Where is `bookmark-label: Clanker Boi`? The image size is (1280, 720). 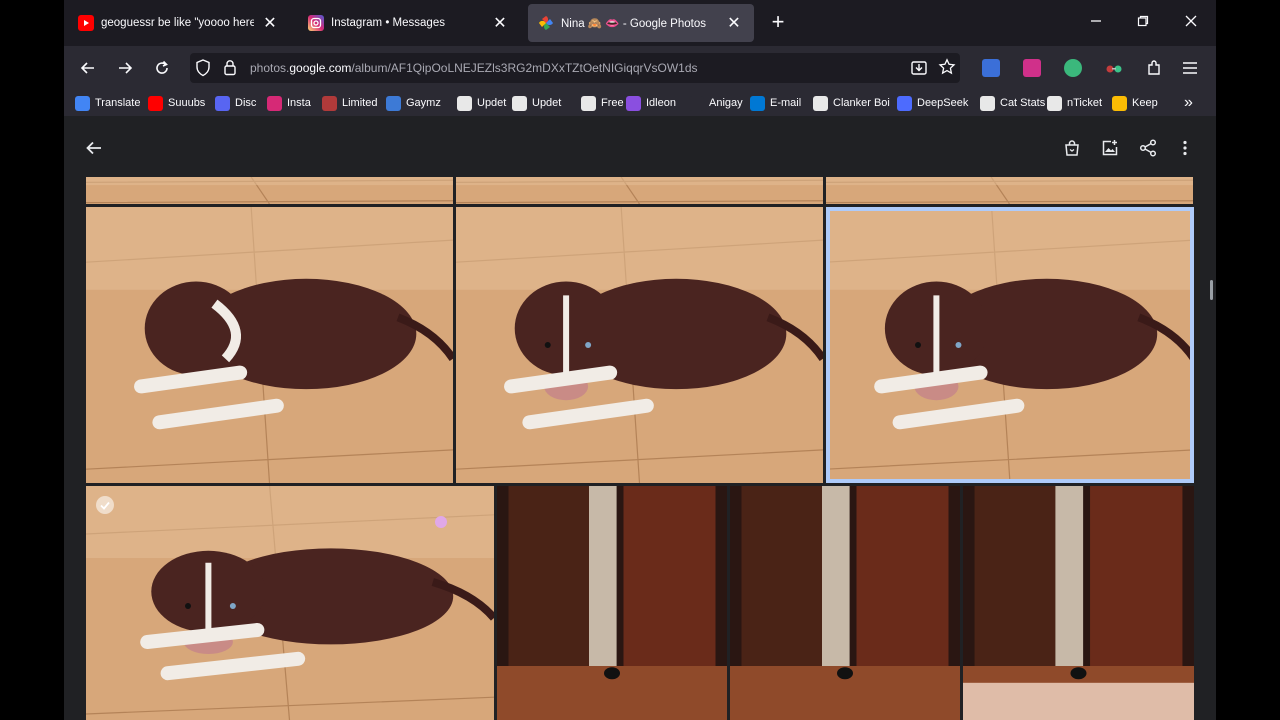 bookmark-label: Clanker Boi is located at coordinates (861, 103).